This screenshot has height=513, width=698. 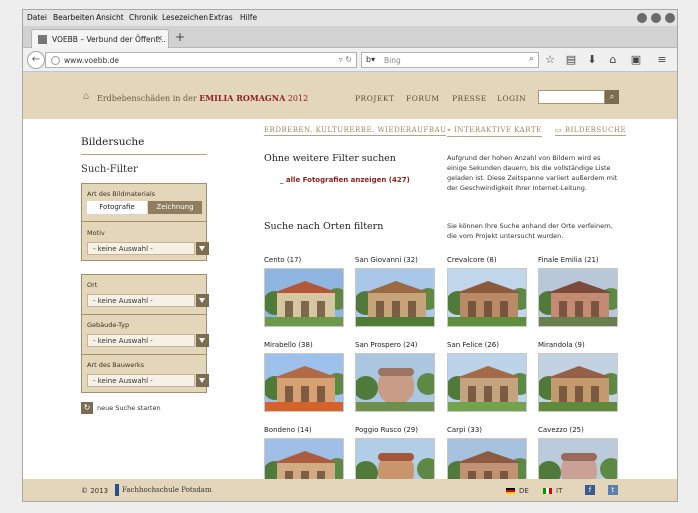 What do you see at coordinates (201, 60) in the screenshot?
I see `url-bar: www.voebb.de ▿ ↻` at bounding box center [201, 60].